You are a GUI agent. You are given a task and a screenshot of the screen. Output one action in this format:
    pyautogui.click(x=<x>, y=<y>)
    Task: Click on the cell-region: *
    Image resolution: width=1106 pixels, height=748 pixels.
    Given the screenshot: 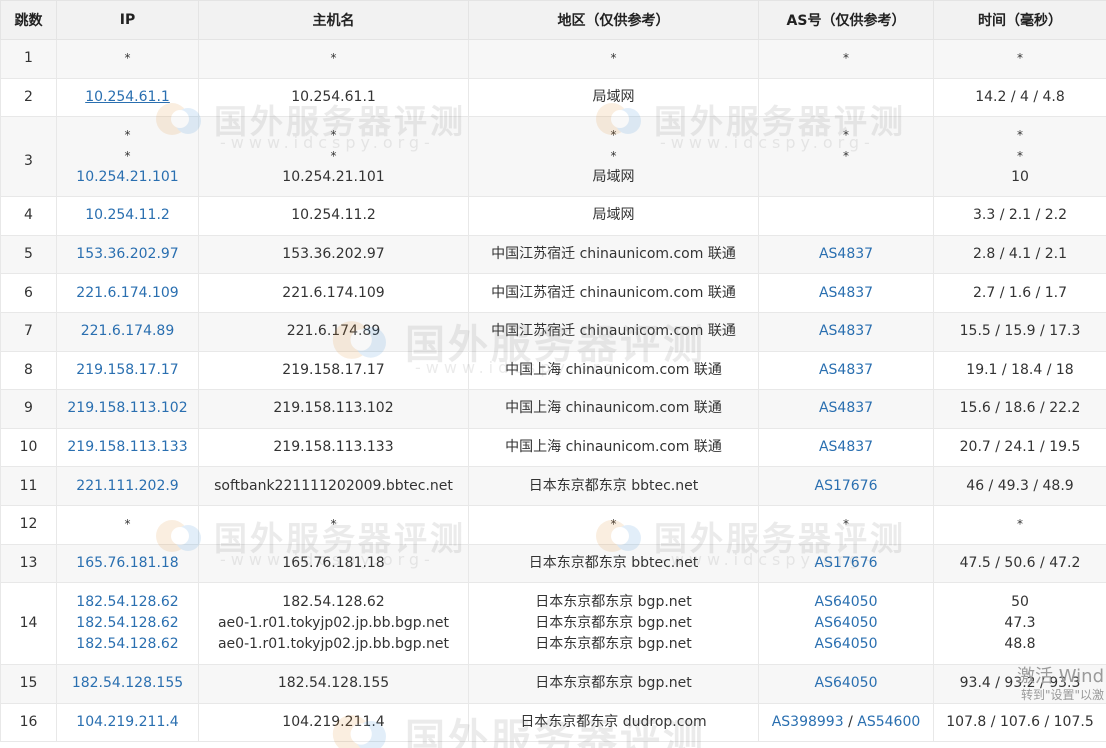 What is the action you would take?
    pyautogui.click(x=613, y=524)
    